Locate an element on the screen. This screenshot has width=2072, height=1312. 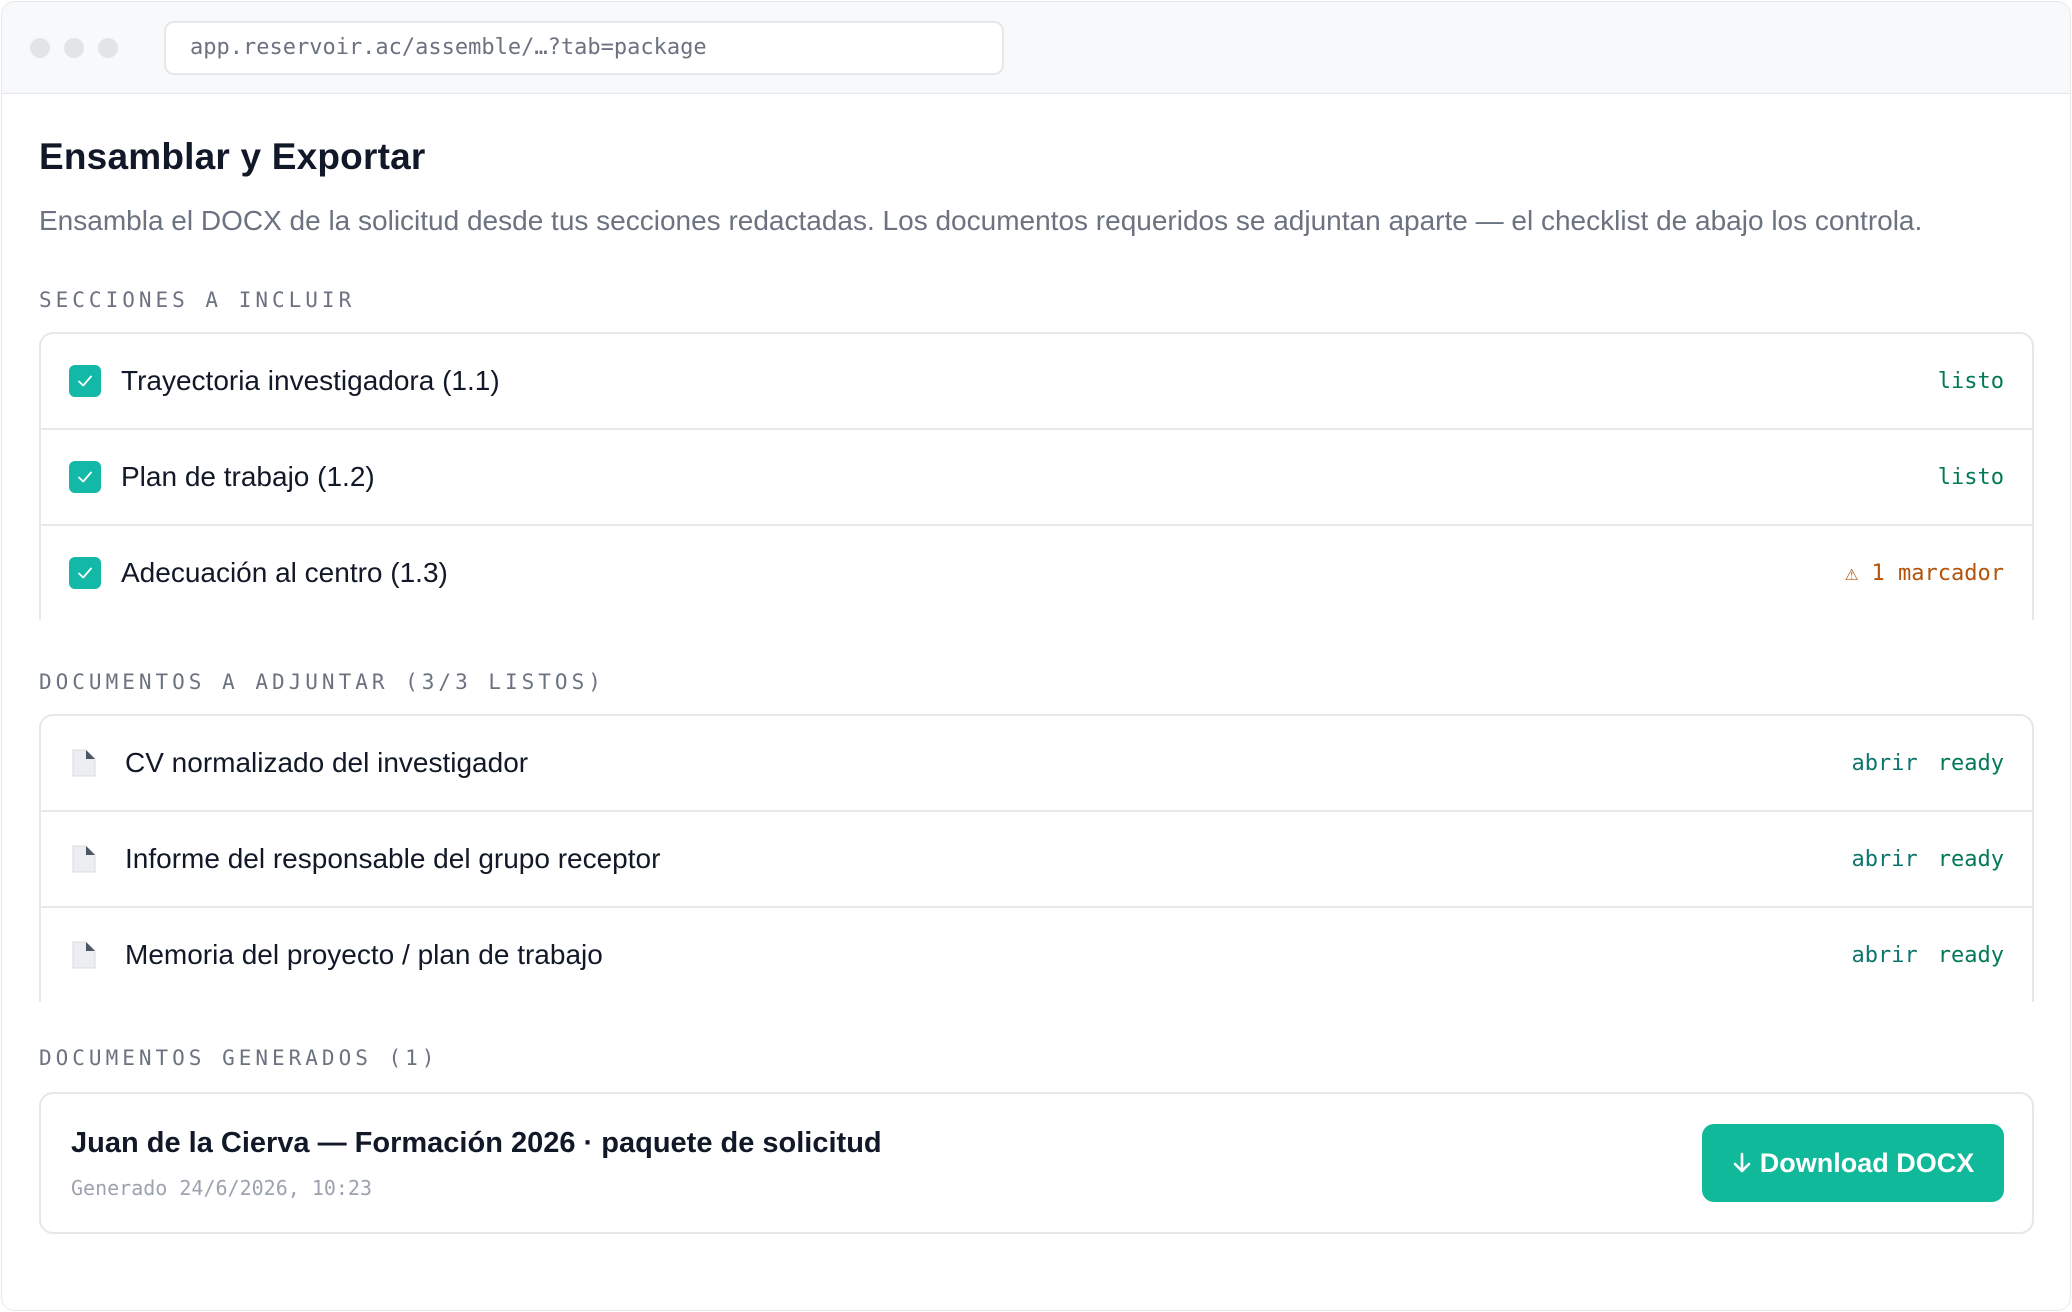
window-maximize-dot is located at coordinates (108, 47).